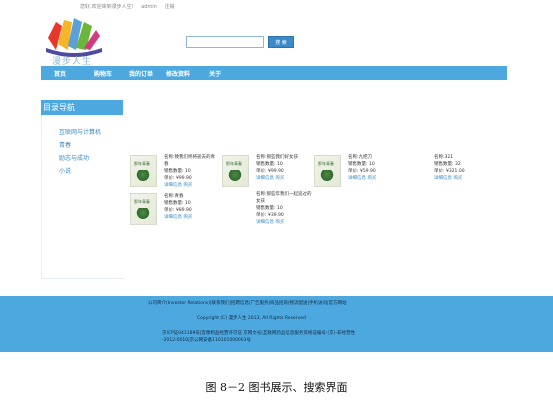 This screenshot has width=553, height=401. I want to click on search-input, so click(225, 42).